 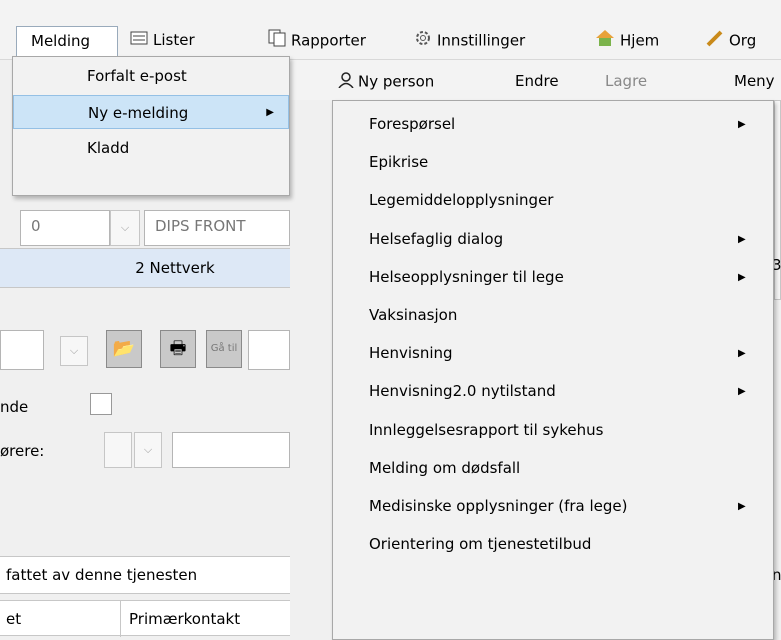 I want to click on column-header-et: et, so click(x=14, y=619).